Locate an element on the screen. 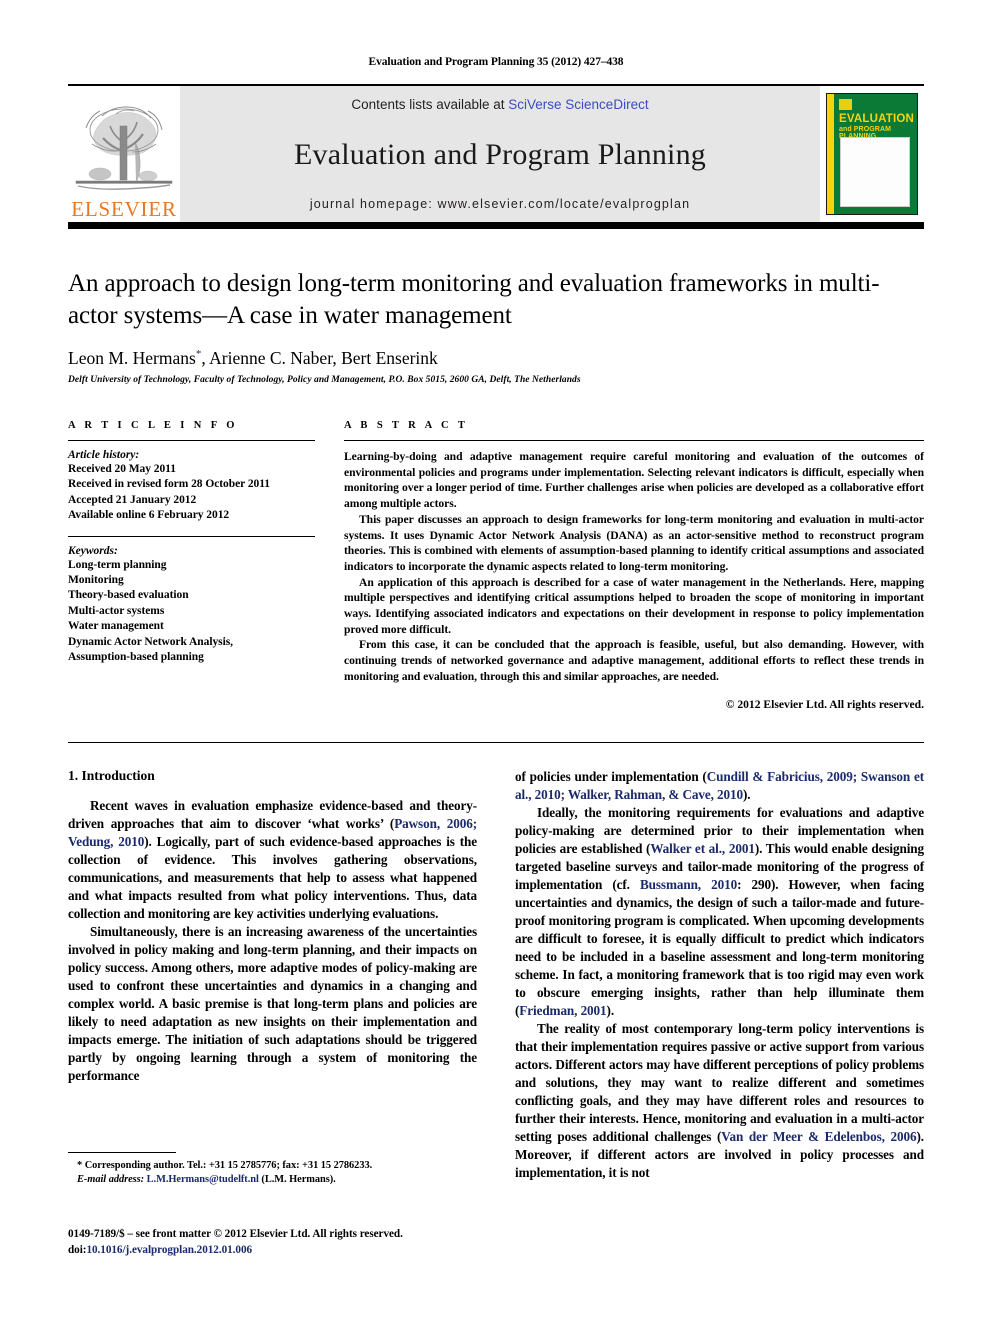 This screenshot has height=1323, width=992. journal-title: Evaluation and Program Planning is located at coordinates (500, 154).